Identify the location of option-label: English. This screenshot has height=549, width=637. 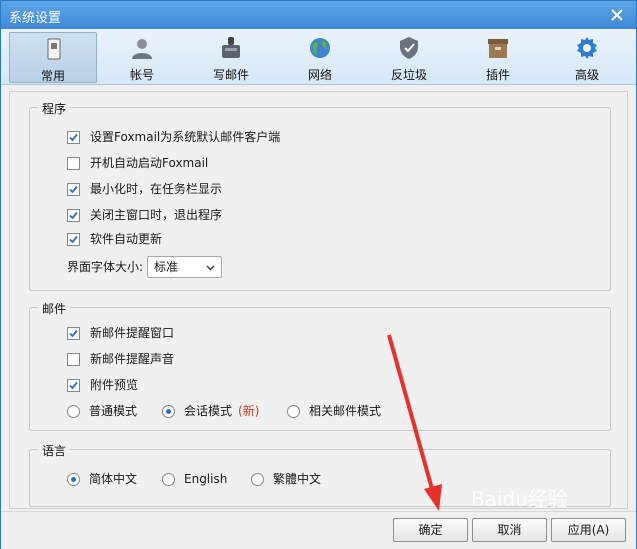
(206, 479).